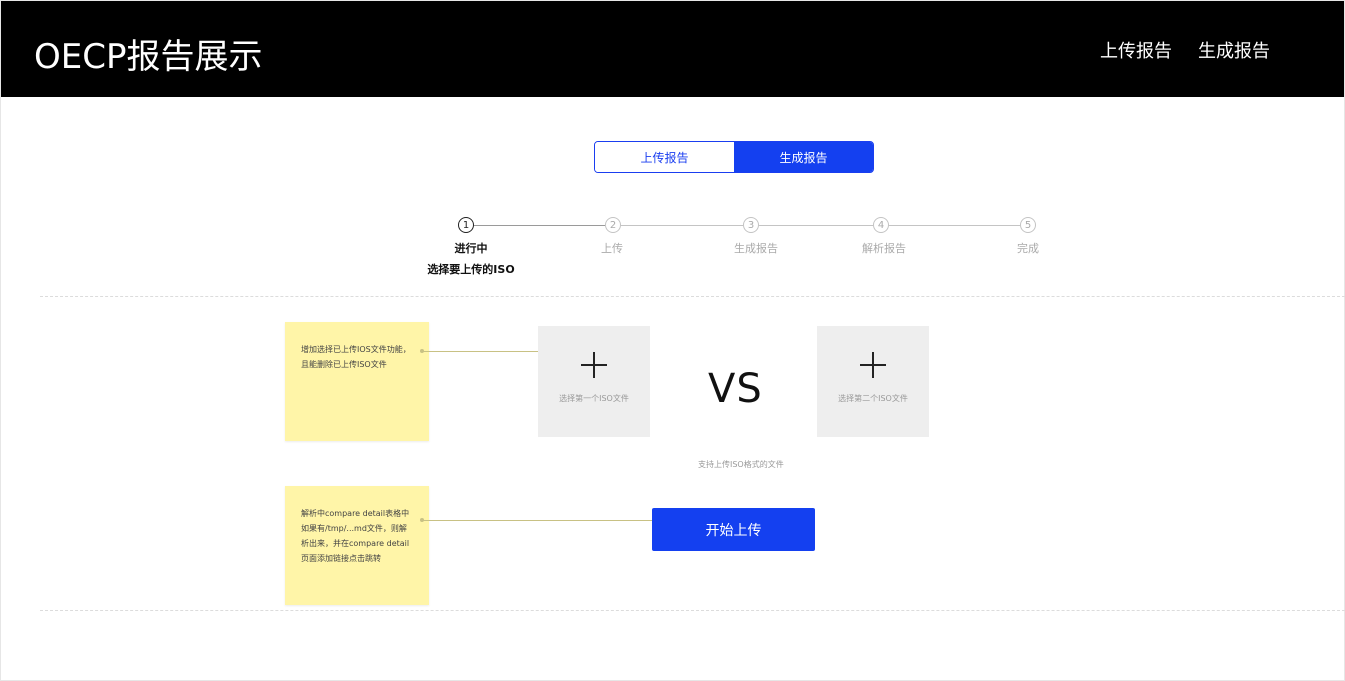 This screenshot has width=1345, height=681. Describe the element at coordinates (1028, 225) in the screenshot. I see `step-5-indicator: 5` at that location.